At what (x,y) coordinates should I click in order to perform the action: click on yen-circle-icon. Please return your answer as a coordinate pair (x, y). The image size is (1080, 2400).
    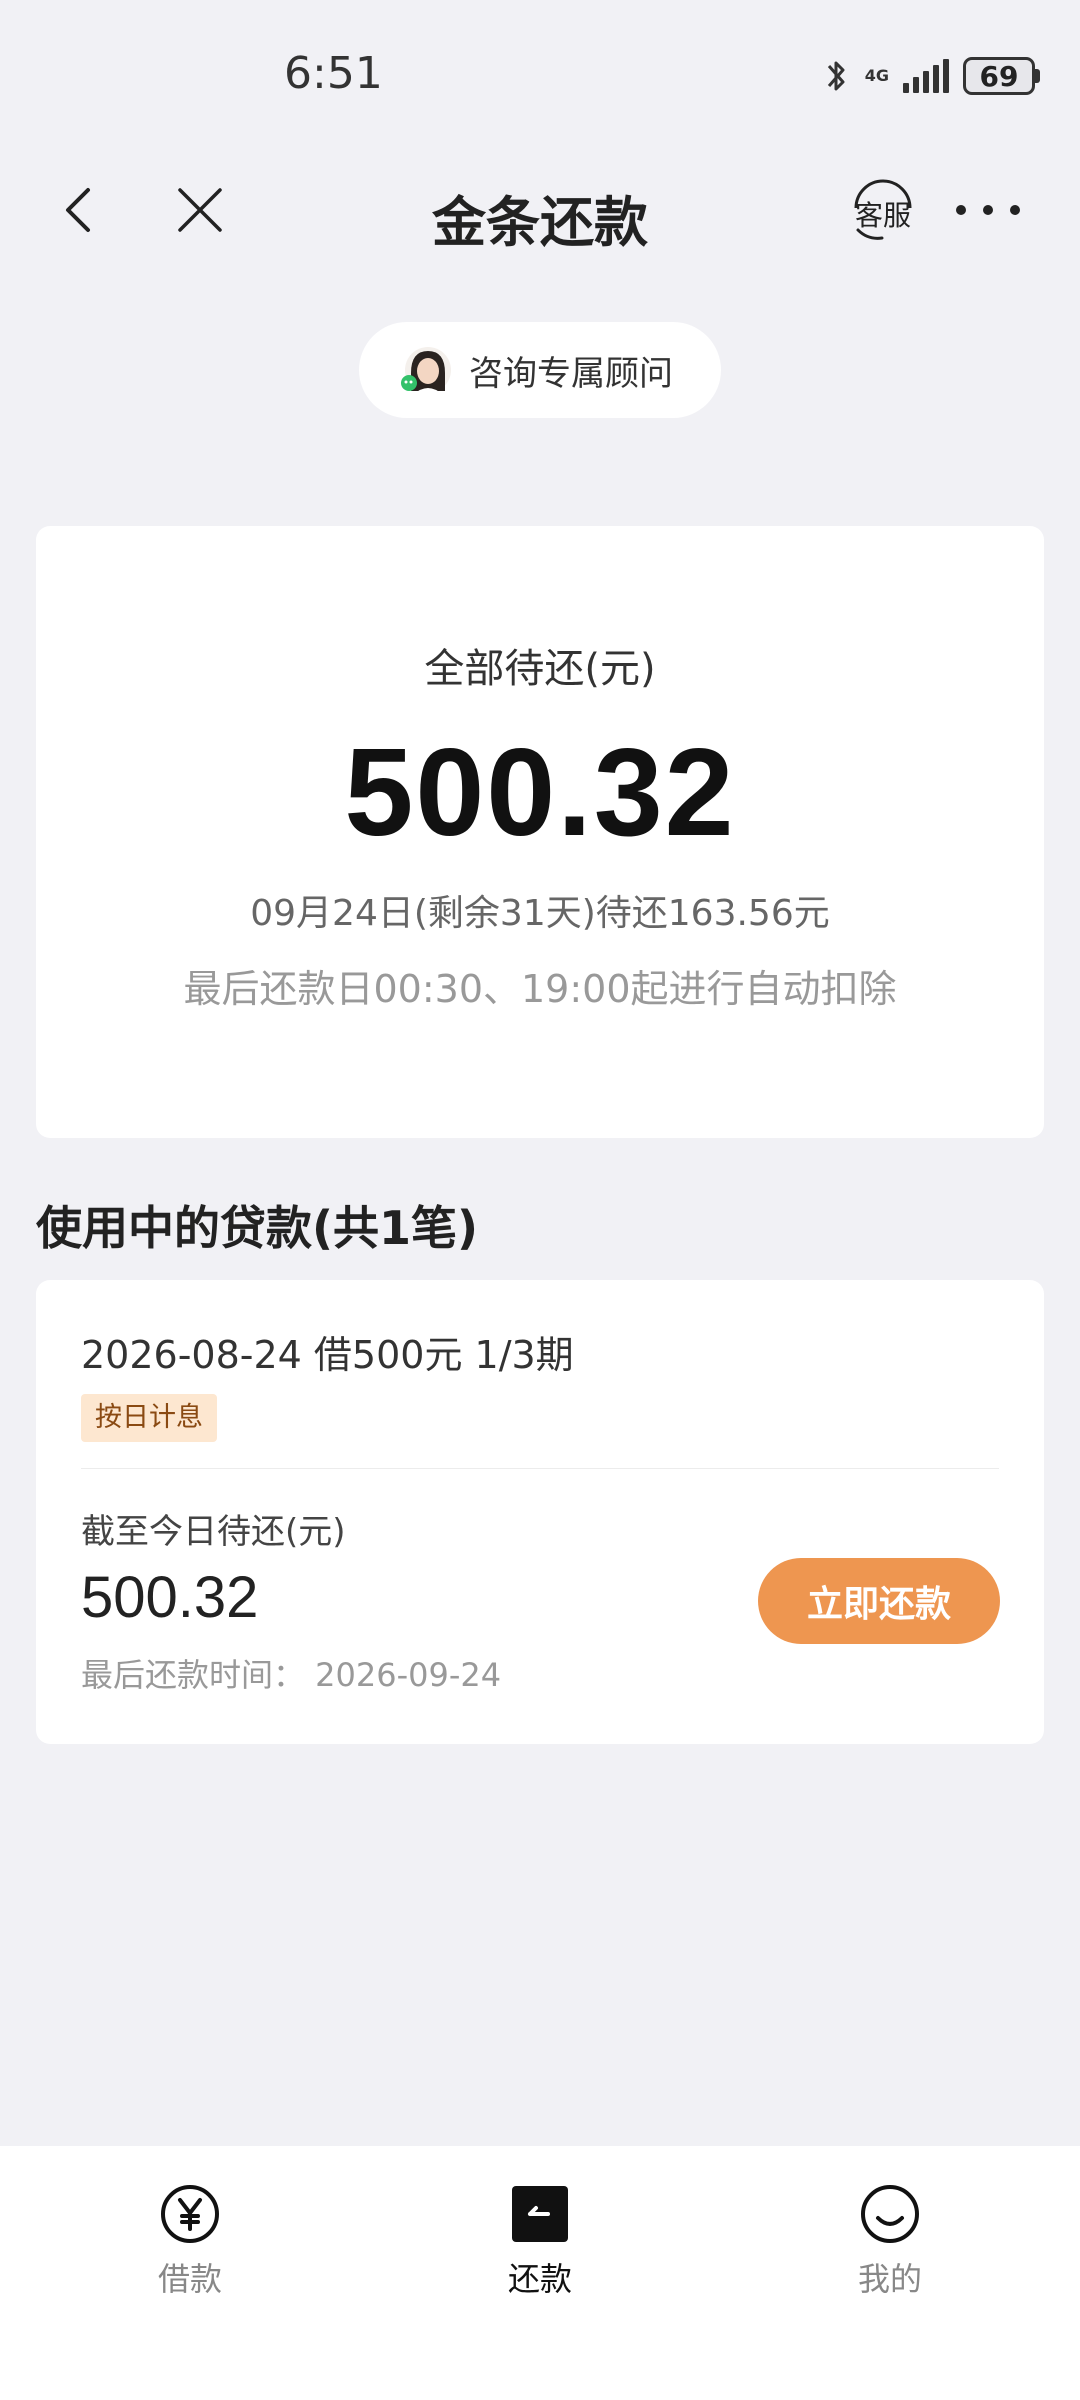
    Looking at the image, I should click on (190, 2214).